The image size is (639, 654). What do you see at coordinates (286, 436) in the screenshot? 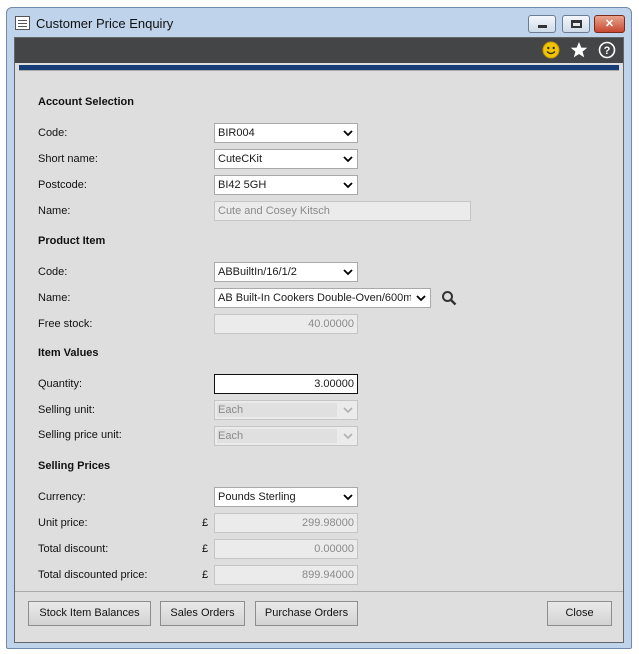
I see `selling-price-unit-select: Each` at bounding box center [286, 436].